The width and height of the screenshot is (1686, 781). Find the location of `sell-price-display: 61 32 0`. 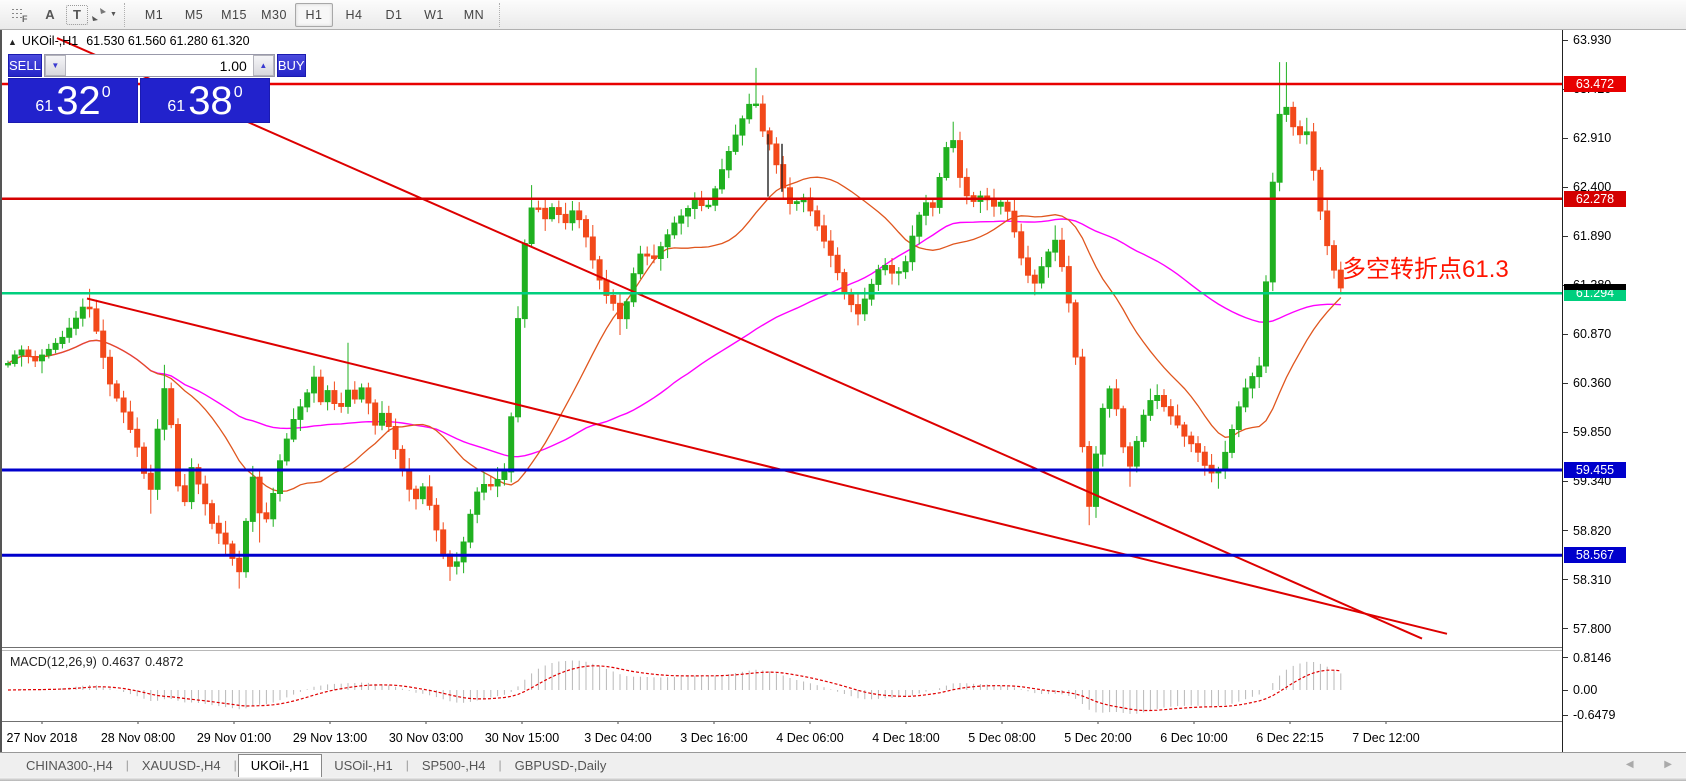

sell-price-display: 61 32 0 is located at coordinates (73, 100).